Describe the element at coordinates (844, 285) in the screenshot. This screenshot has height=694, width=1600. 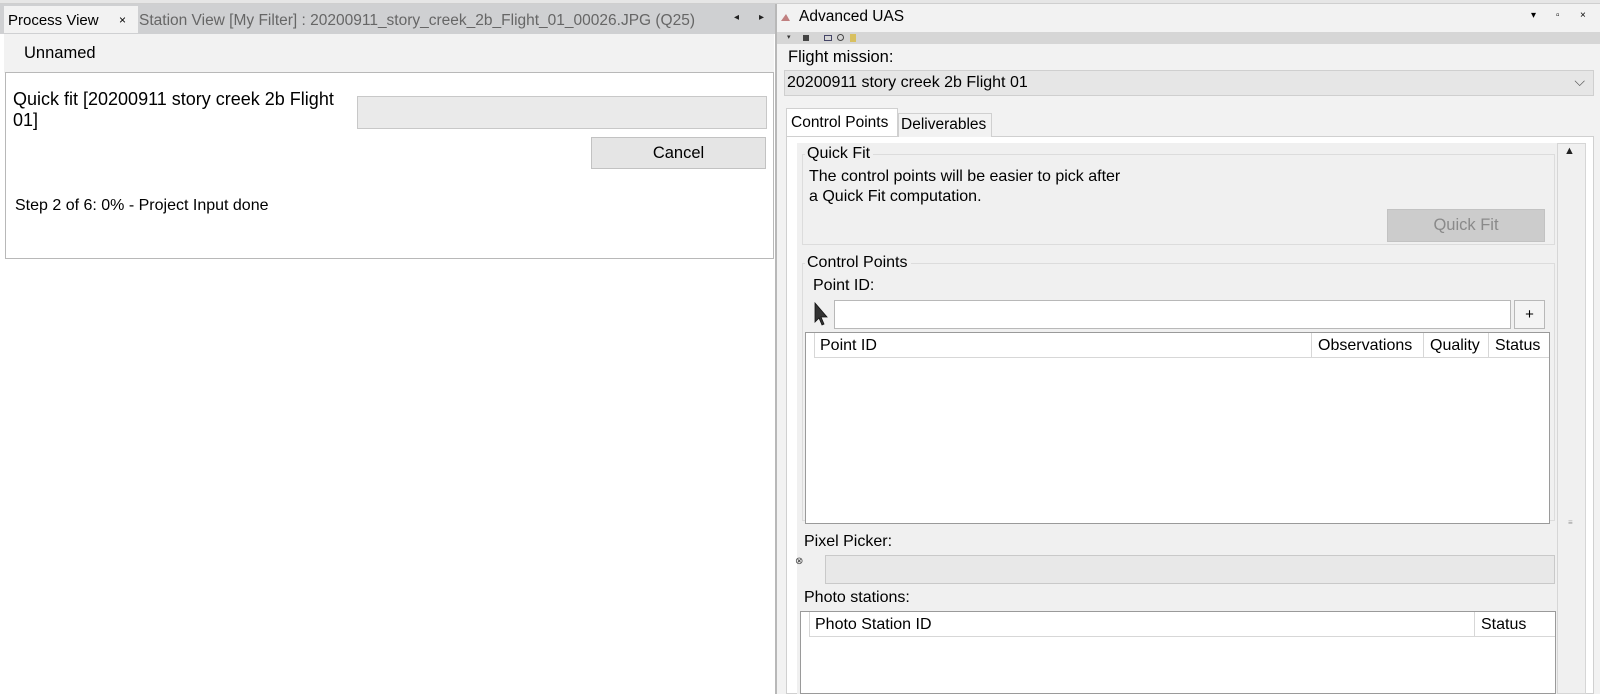
I see `point-id-label: Point ID:` at that location.